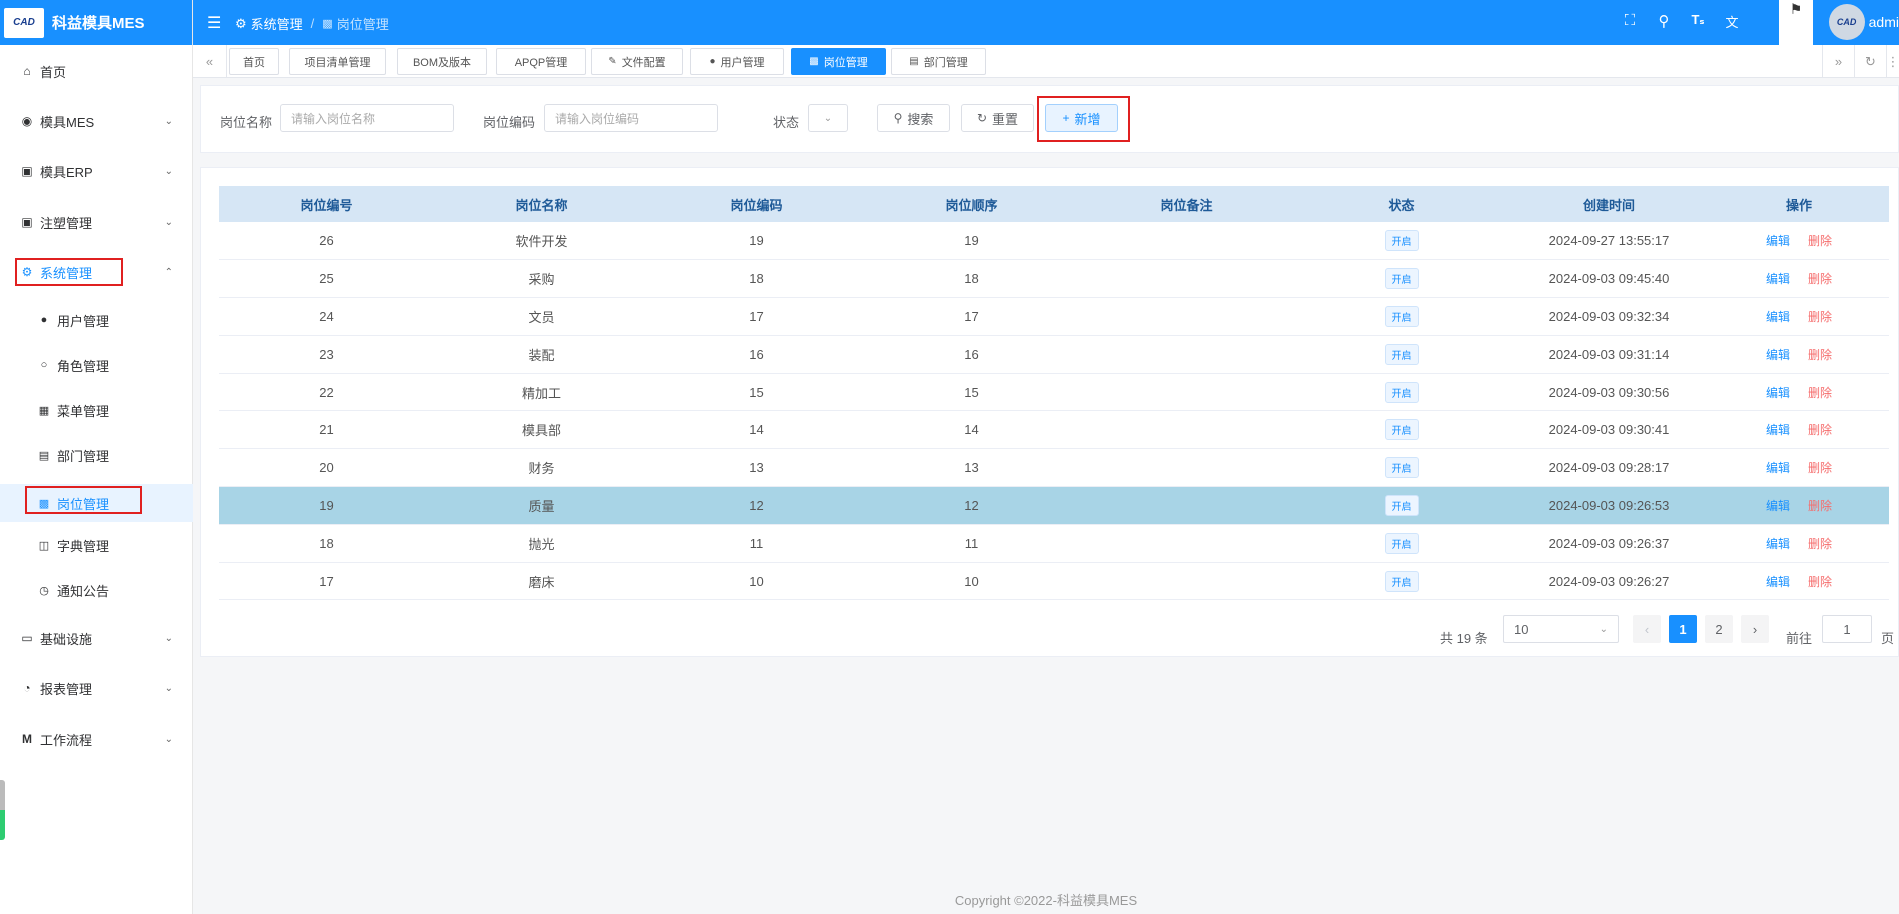 This screenshot has width=1899, height=914. I want to click on hamburger-icon: ☰, so click(214, 23).